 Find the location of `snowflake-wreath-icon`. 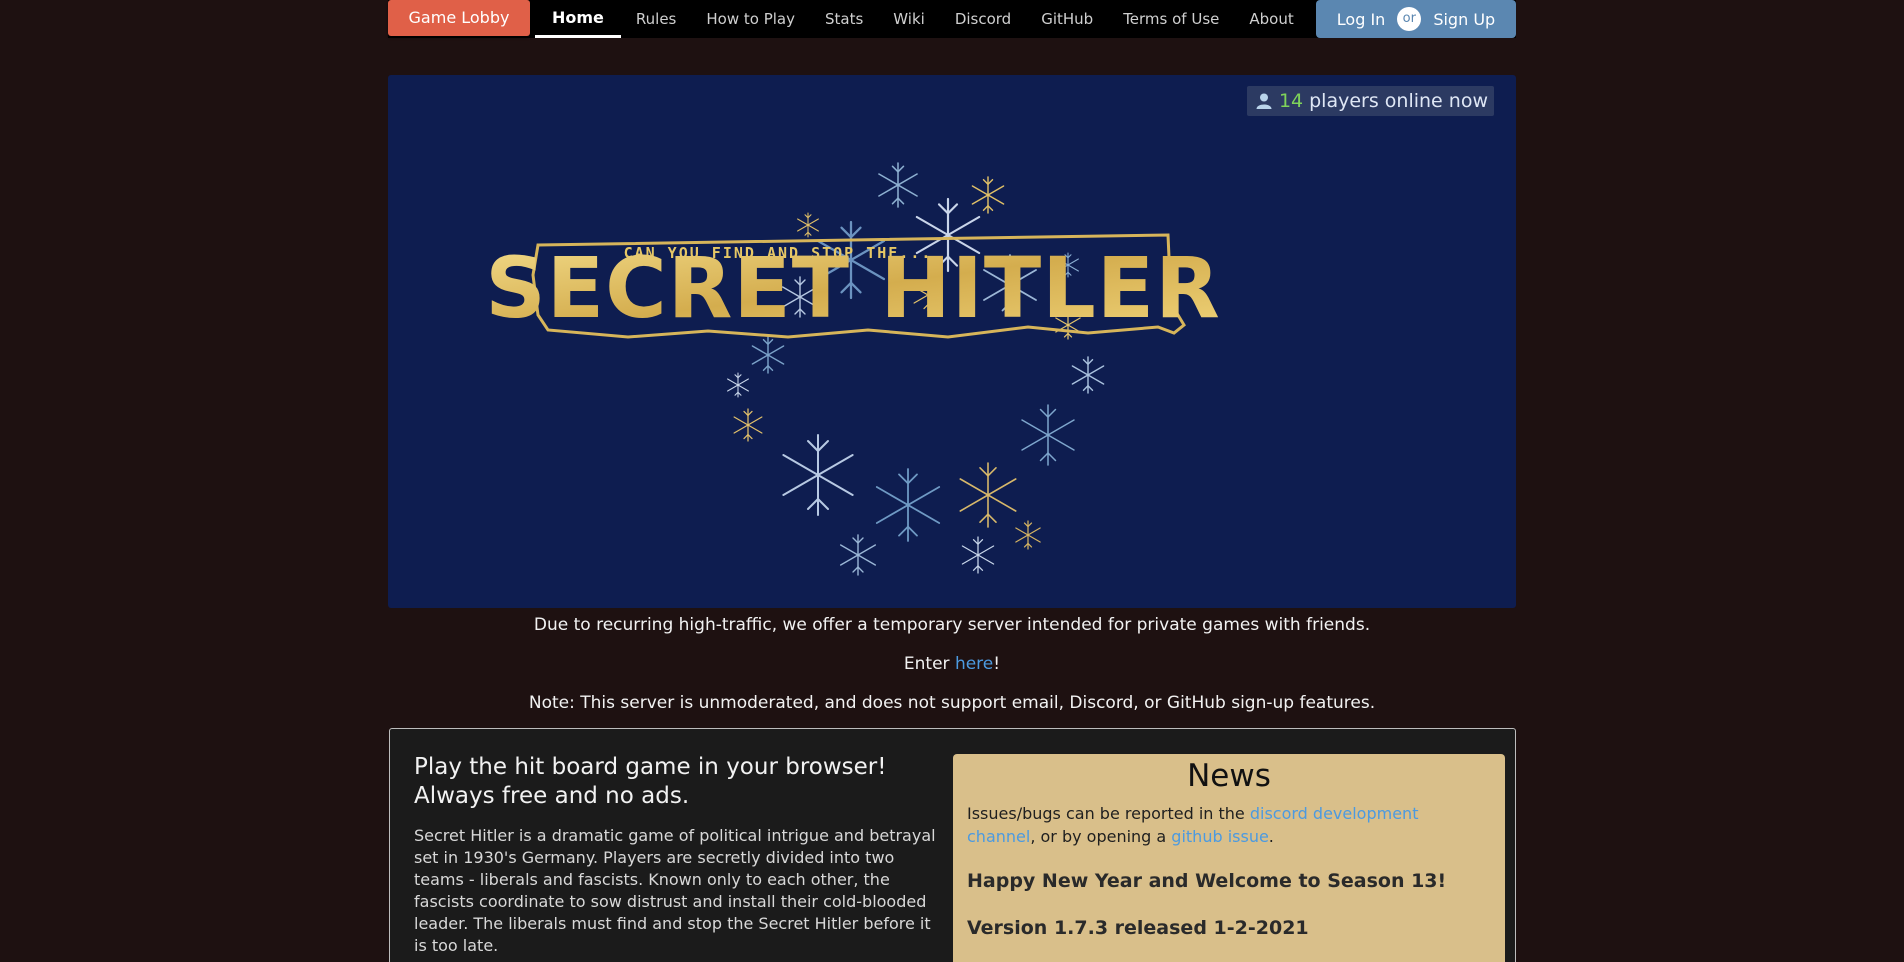

snowflake-wreath-icon is located at coordinates (916, 369).